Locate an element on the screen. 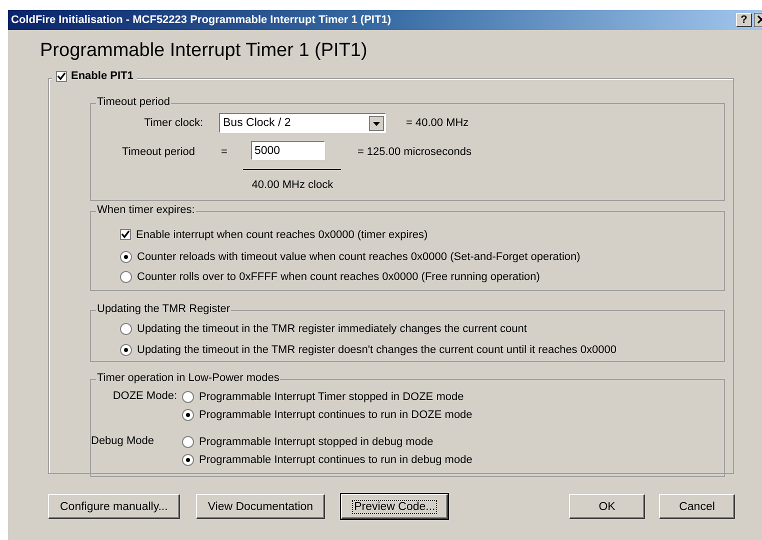 This screenshot has height=540, width=762. group-title: Updating the TMR Register is located at coordinates (164, 309).